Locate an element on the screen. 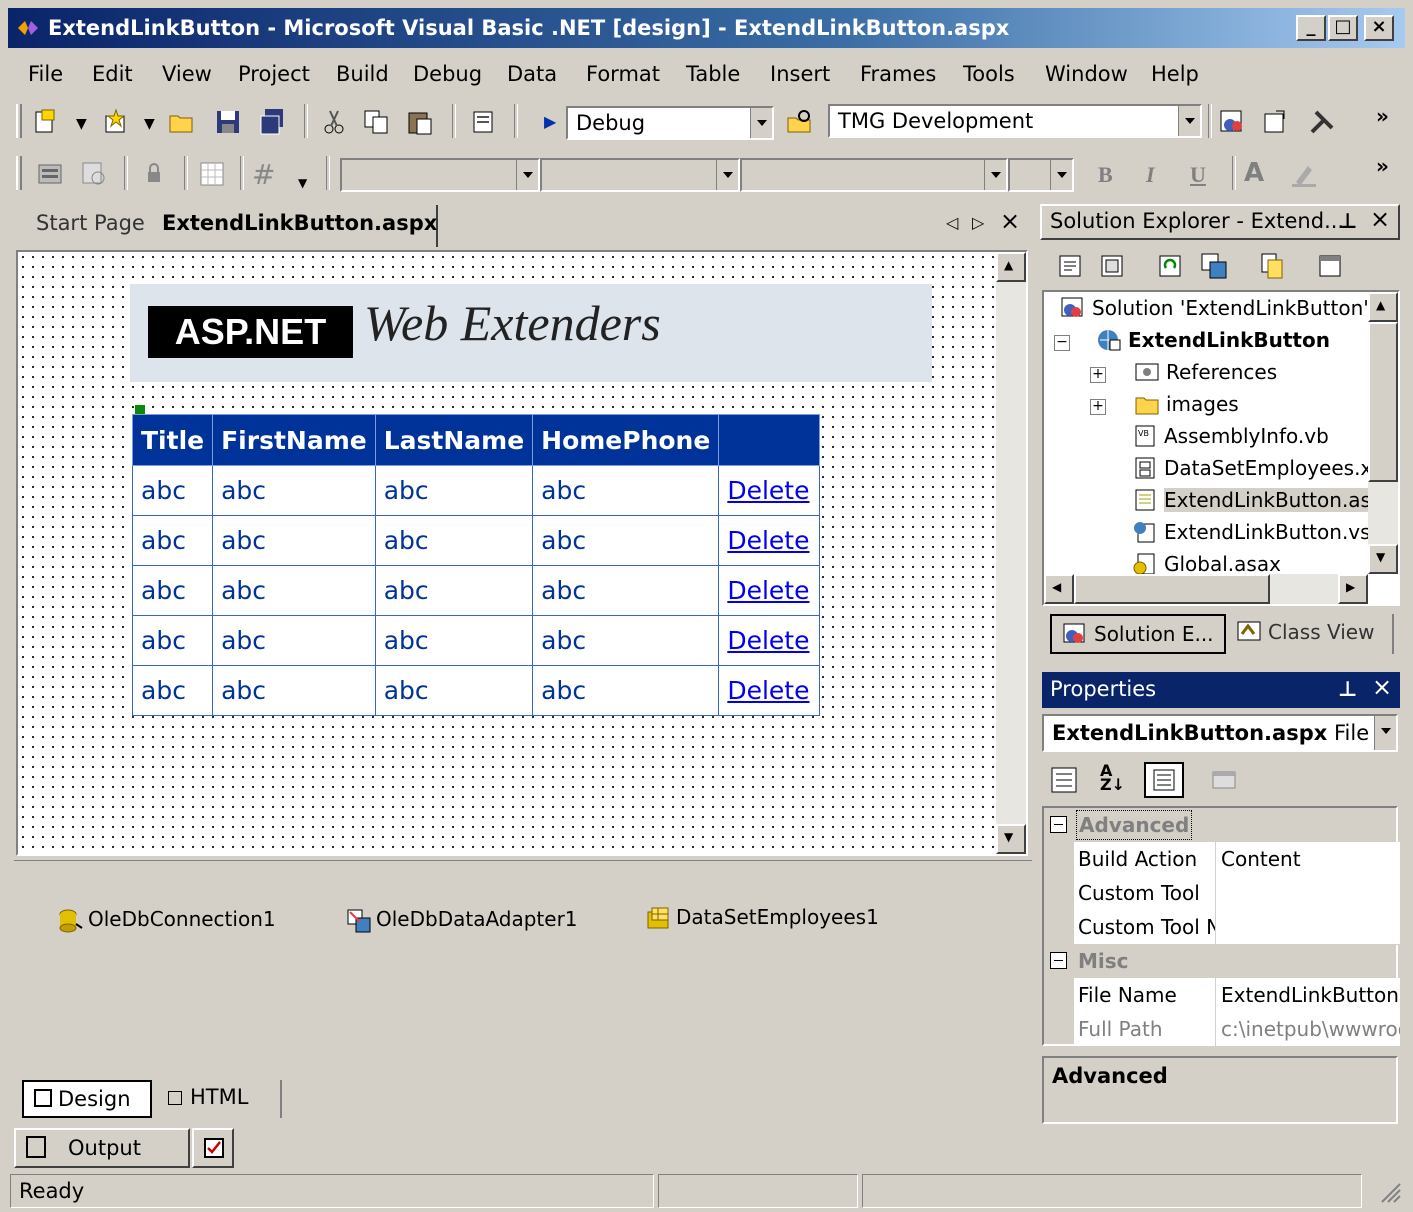 This screenshot has height=1212, width=1413. tree-horizontal-scrollbar: ◀ ▶ is located at coordinates (1206, 589).